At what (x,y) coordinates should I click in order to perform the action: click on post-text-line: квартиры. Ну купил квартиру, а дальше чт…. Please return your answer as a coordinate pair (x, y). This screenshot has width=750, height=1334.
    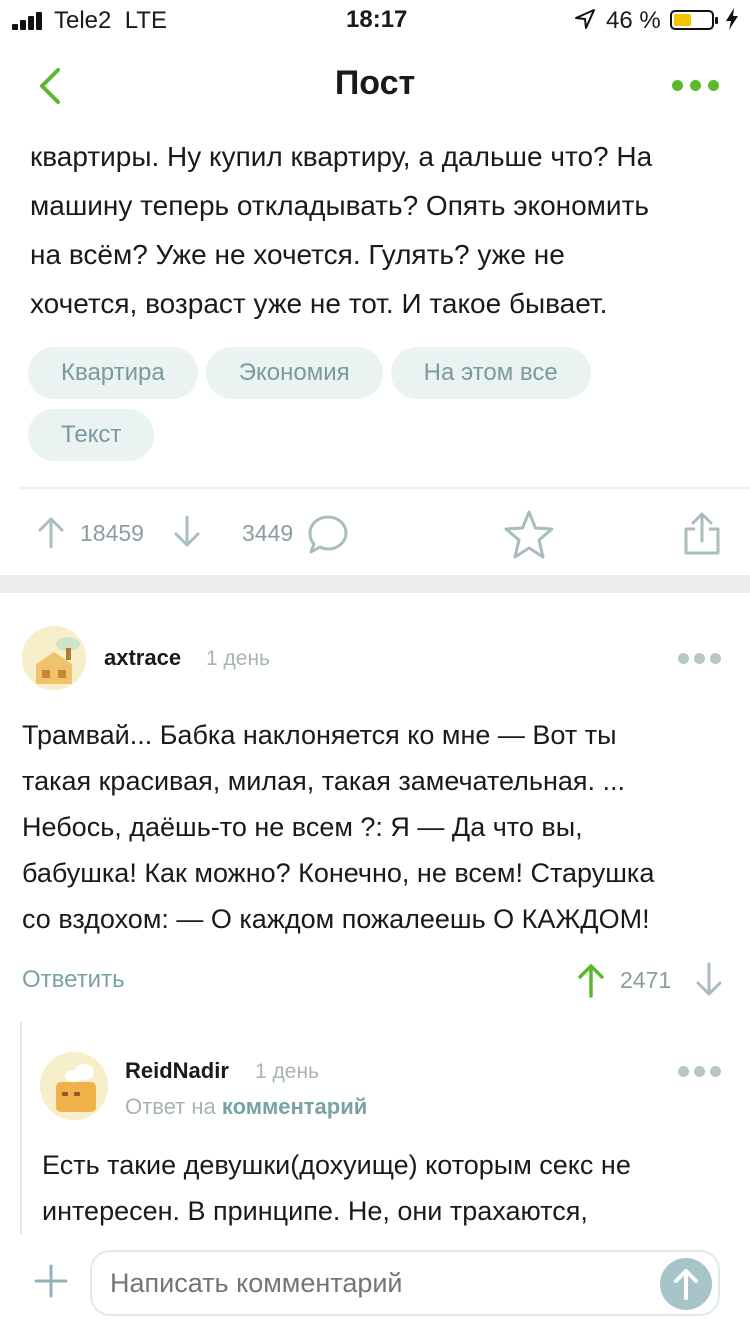
    Looking at the image, I should click on (341, 156).